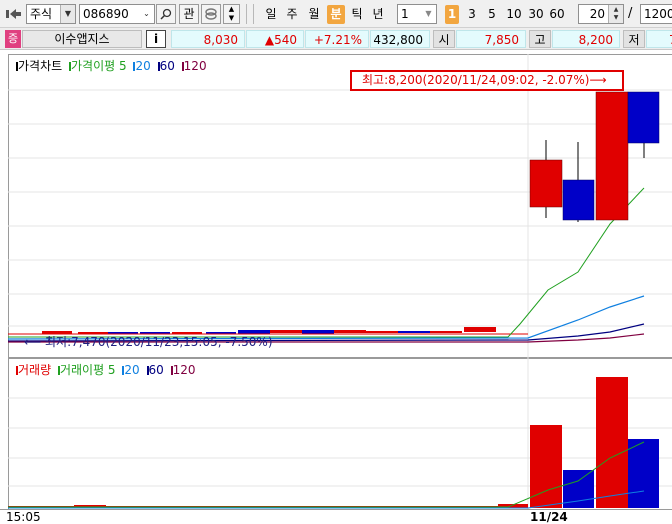  Describe the element at coordinates (156, 370) in the screenshot. I see `legend-volume-ma60: 60` at that location.